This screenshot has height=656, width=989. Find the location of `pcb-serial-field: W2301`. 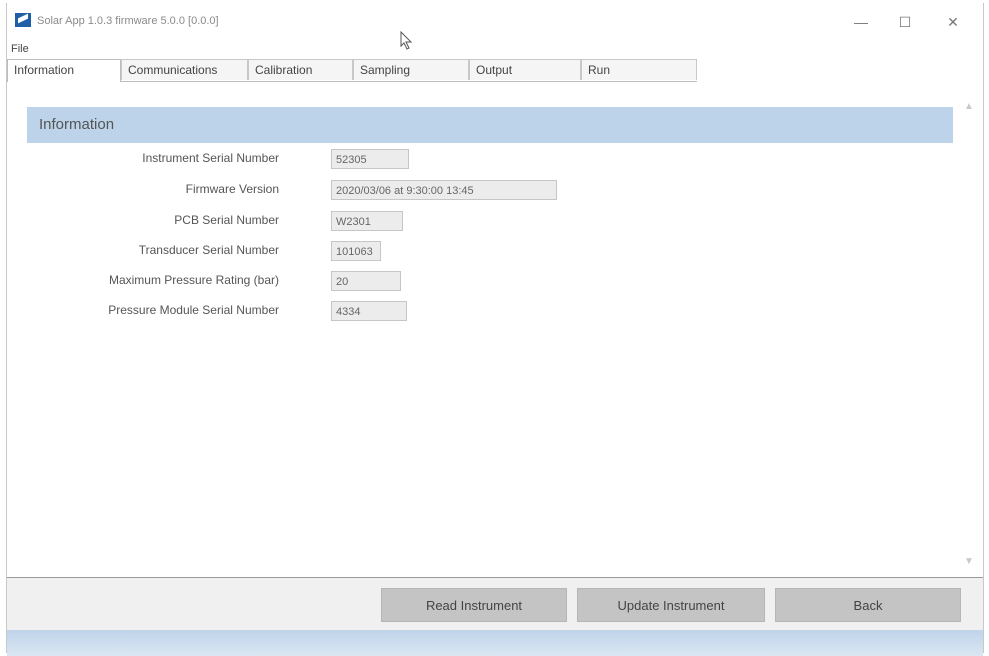

pcb-serial-field: W2301 is located at coordinates (367, 221).